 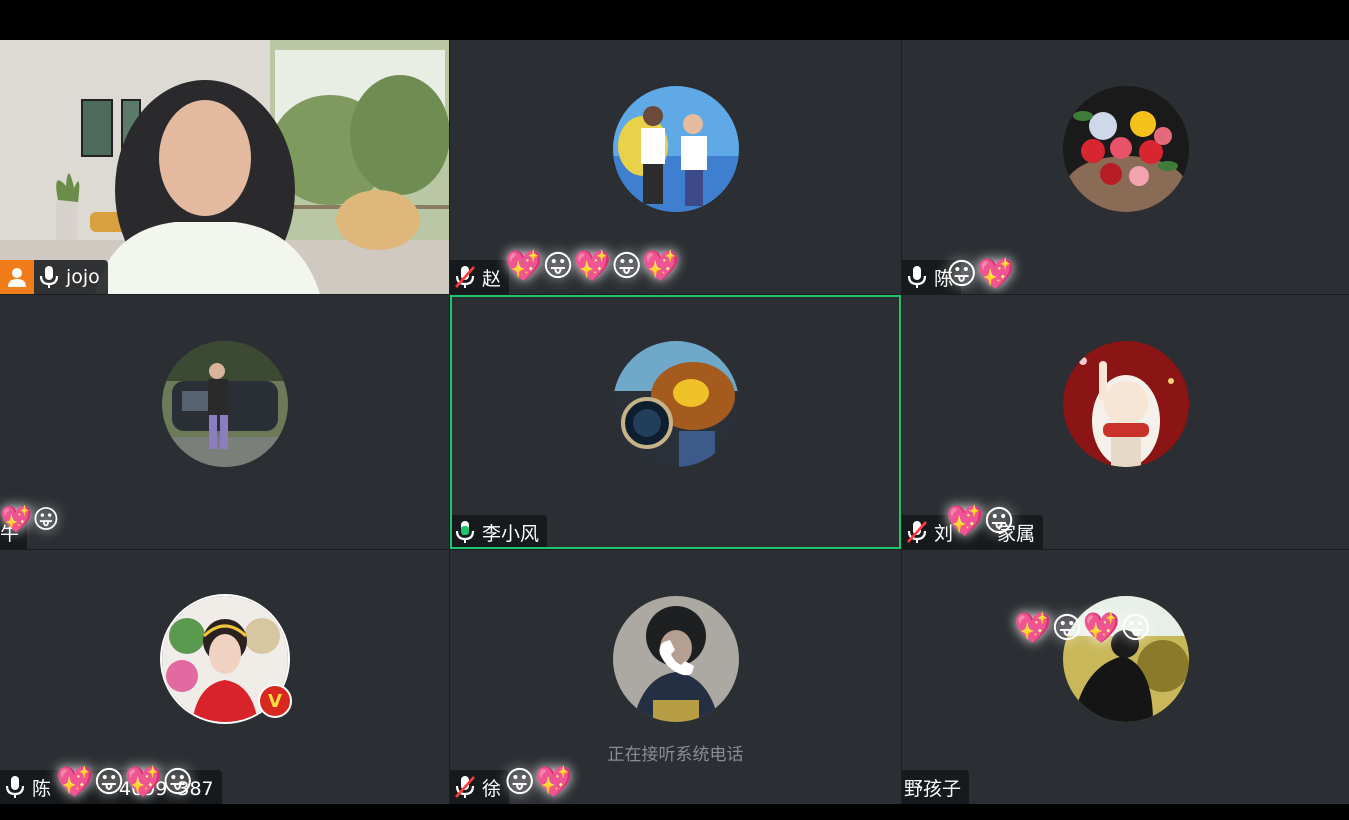 I want to click on participant-tile-3: 陈 😛💖, so click(x=1125, y=167).